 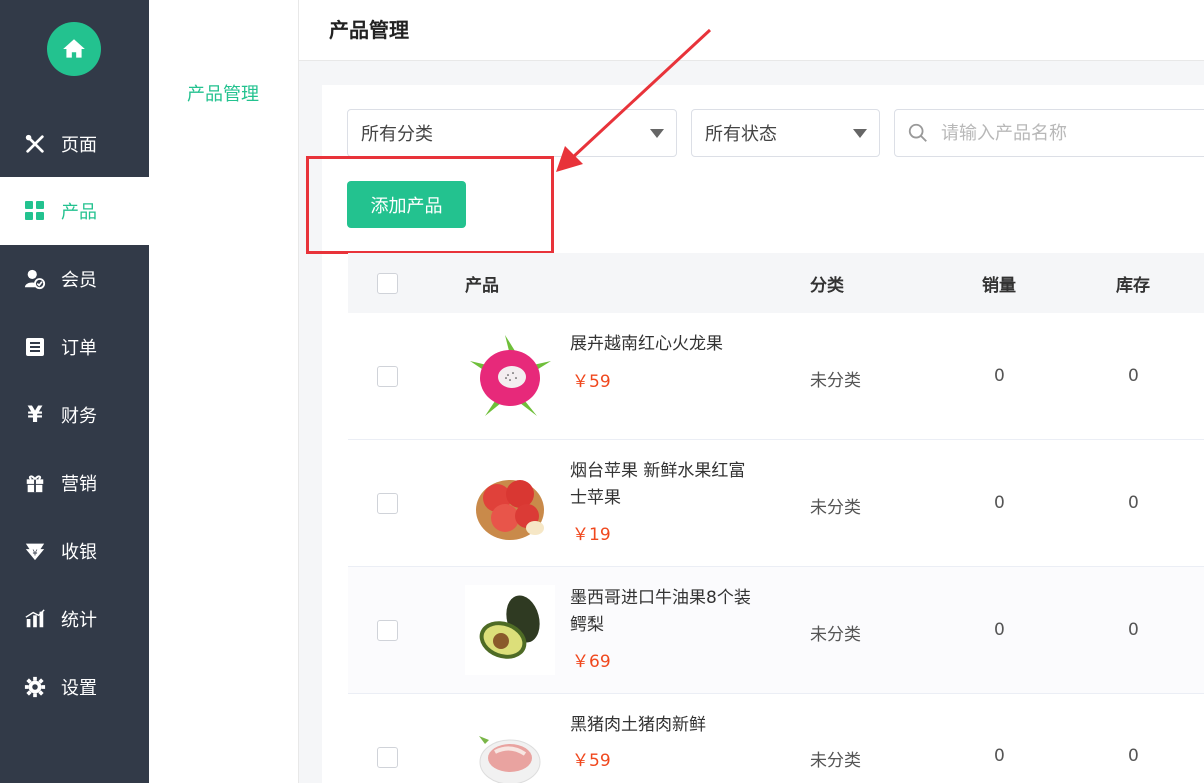 I want to click on annotation-highlight-box, so click(x=430, y=205).